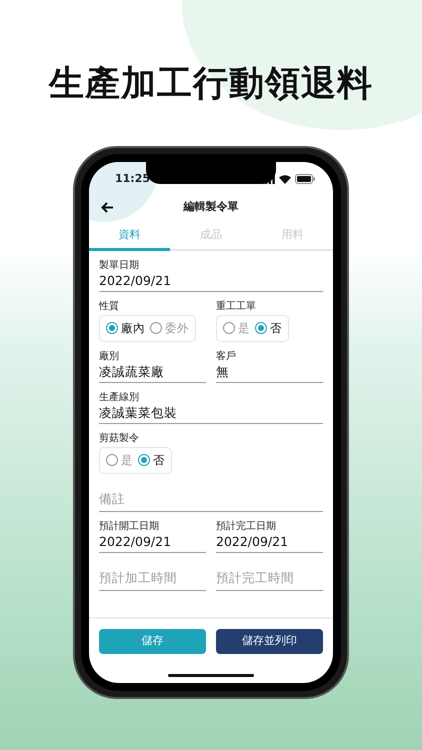 This screenshot has height=750, width=422. Describe the element at coordinates (246, 526) in the screenshot. I see `field-label: 預計完工日期` at that location.